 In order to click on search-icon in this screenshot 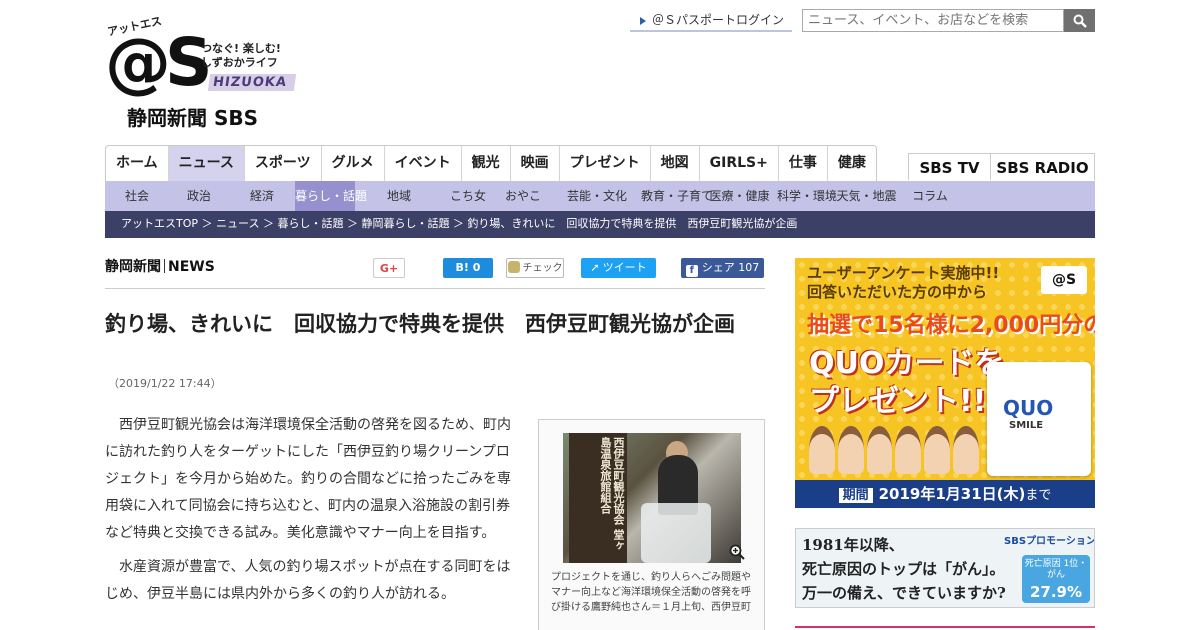, I will do `click(1080, 21)`.